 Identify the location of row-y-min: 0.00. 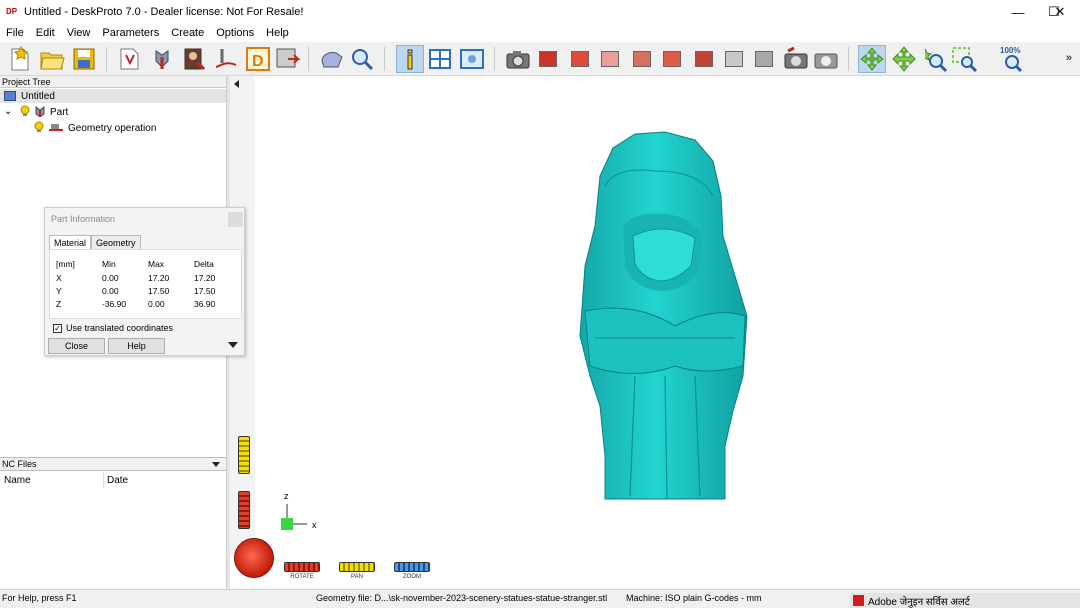
(110, 291).